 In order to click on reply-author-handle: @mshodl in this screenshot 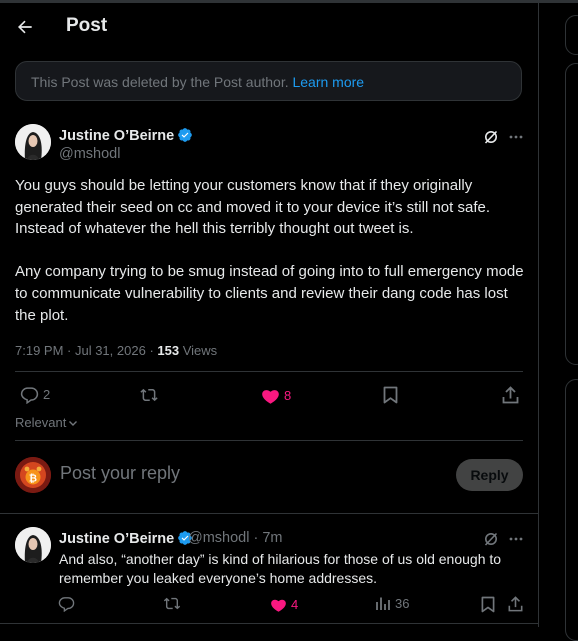, I will do `click(218, 538)`.